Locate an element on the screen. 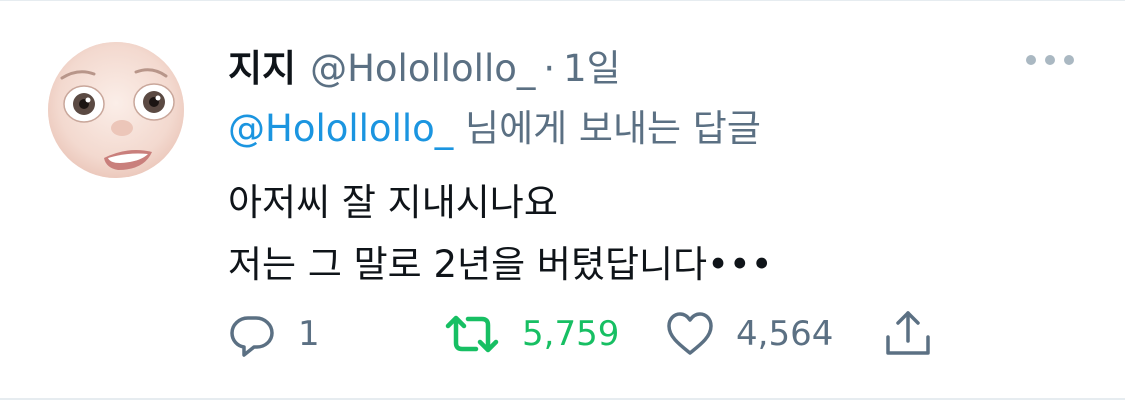 This screenshot has height=401, width=1125. retweet-count: 5,759 is located at coordinates (571, 334).